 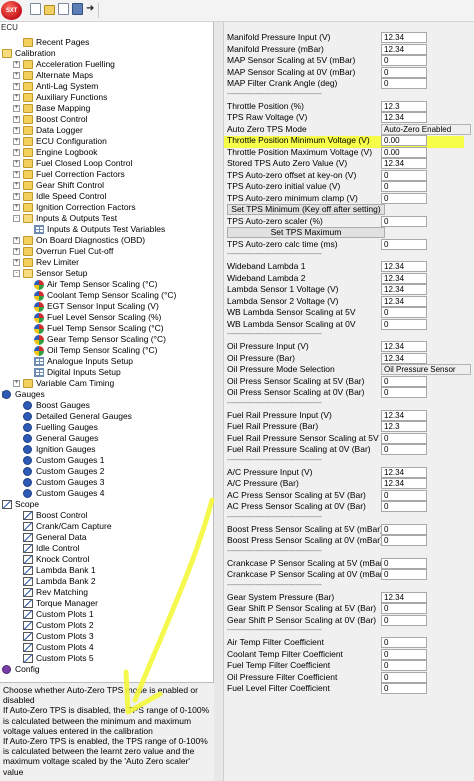 I want to click on tree-item: + Variable Cam Timing, so click(x=106, y=383).